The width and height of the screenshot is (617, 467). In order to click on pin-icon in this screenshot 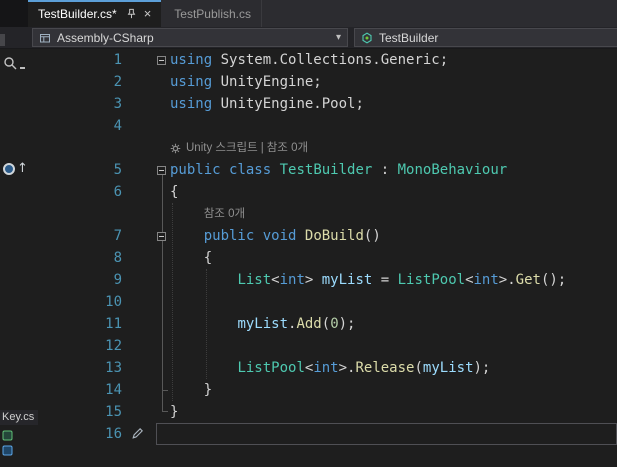, I will do `click(131, 13)`.